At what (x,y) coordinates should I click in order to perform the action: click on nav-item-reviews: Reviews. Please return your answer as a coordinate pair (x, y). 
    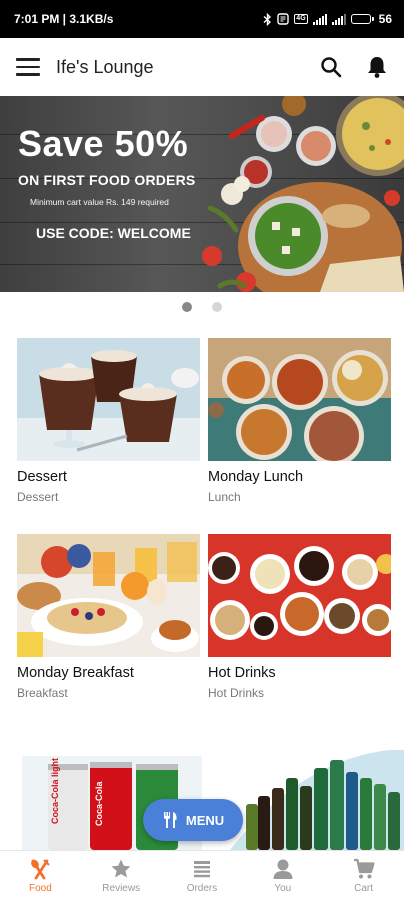
    Looking at the image, I should click on (121, 875).